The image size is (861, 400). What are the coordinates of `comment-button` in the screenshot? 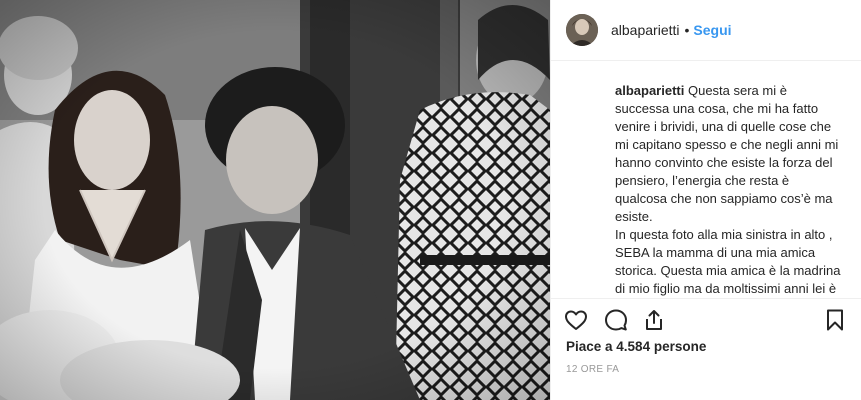 It's located at (616, 320).